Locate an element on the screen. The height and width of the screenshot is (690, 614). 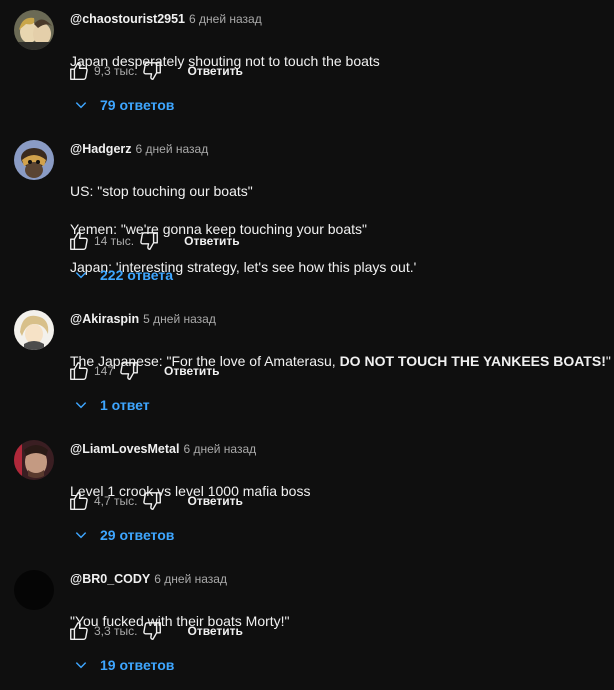
comment-author: @LiamLovesMetal is located at coordinates (124, 449).